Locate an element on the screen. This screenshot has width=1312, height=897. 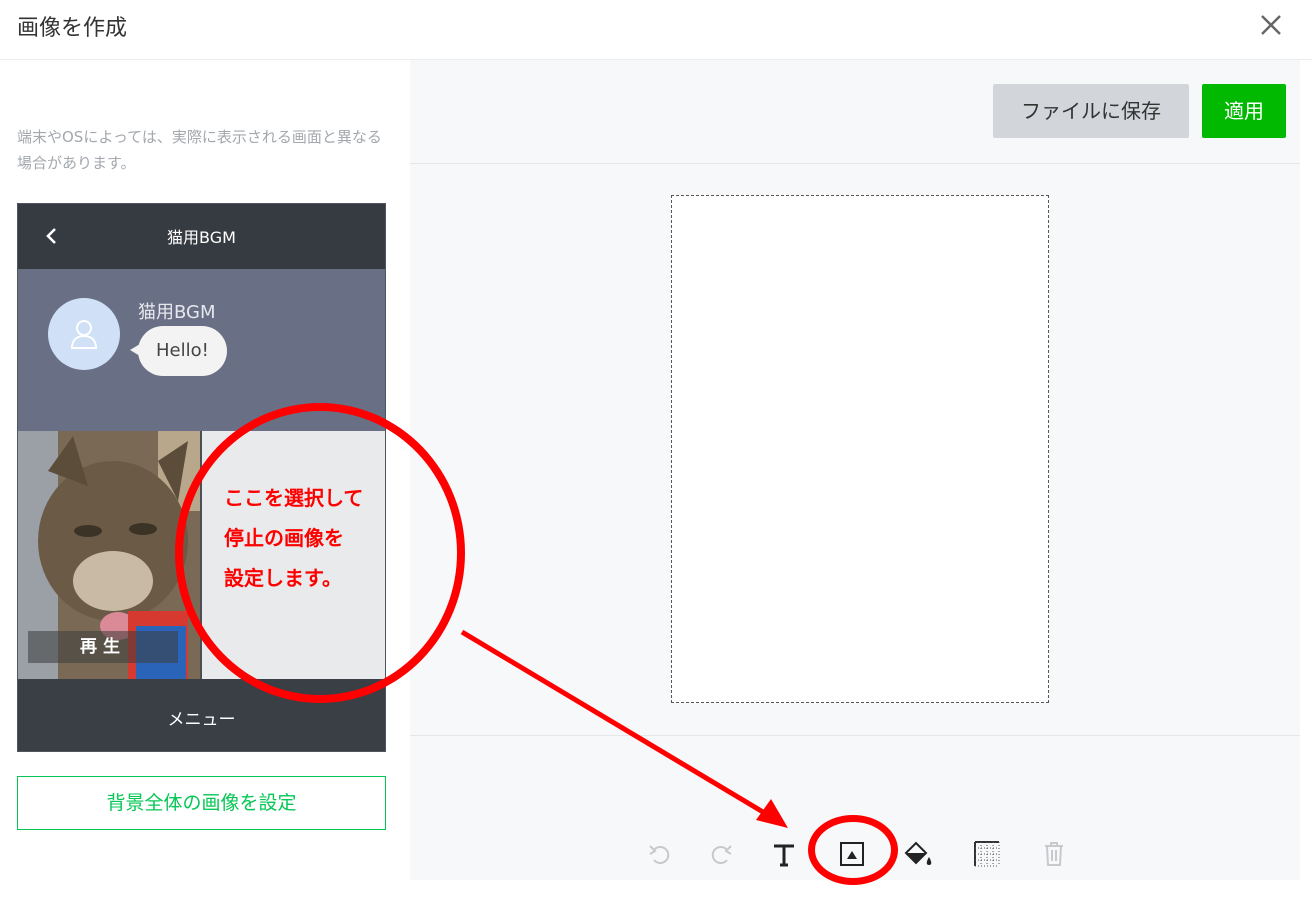
undo-icon is located at coordinates (660, 854).